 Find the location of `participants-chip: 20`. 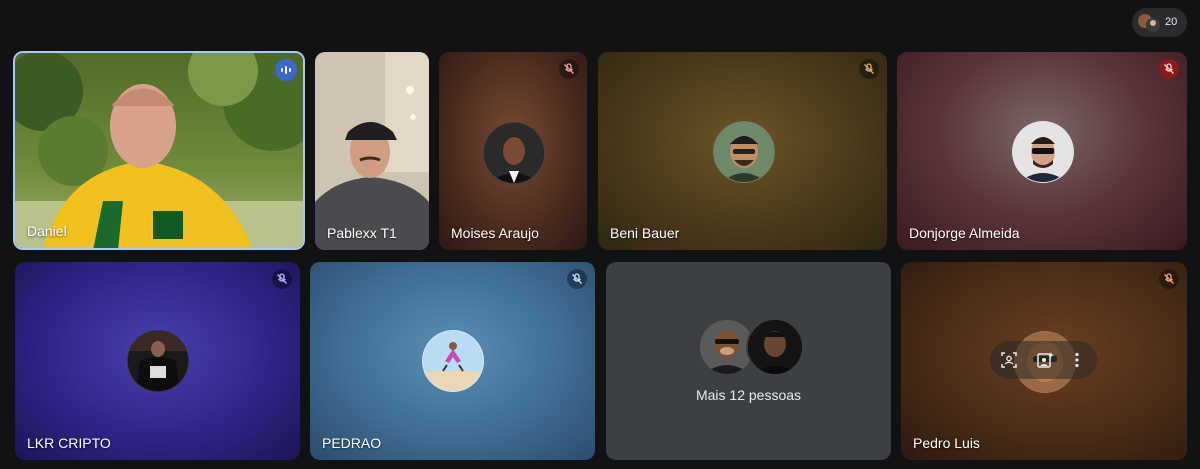

participants-chip: 20 is located at coordinates (1159, 22).